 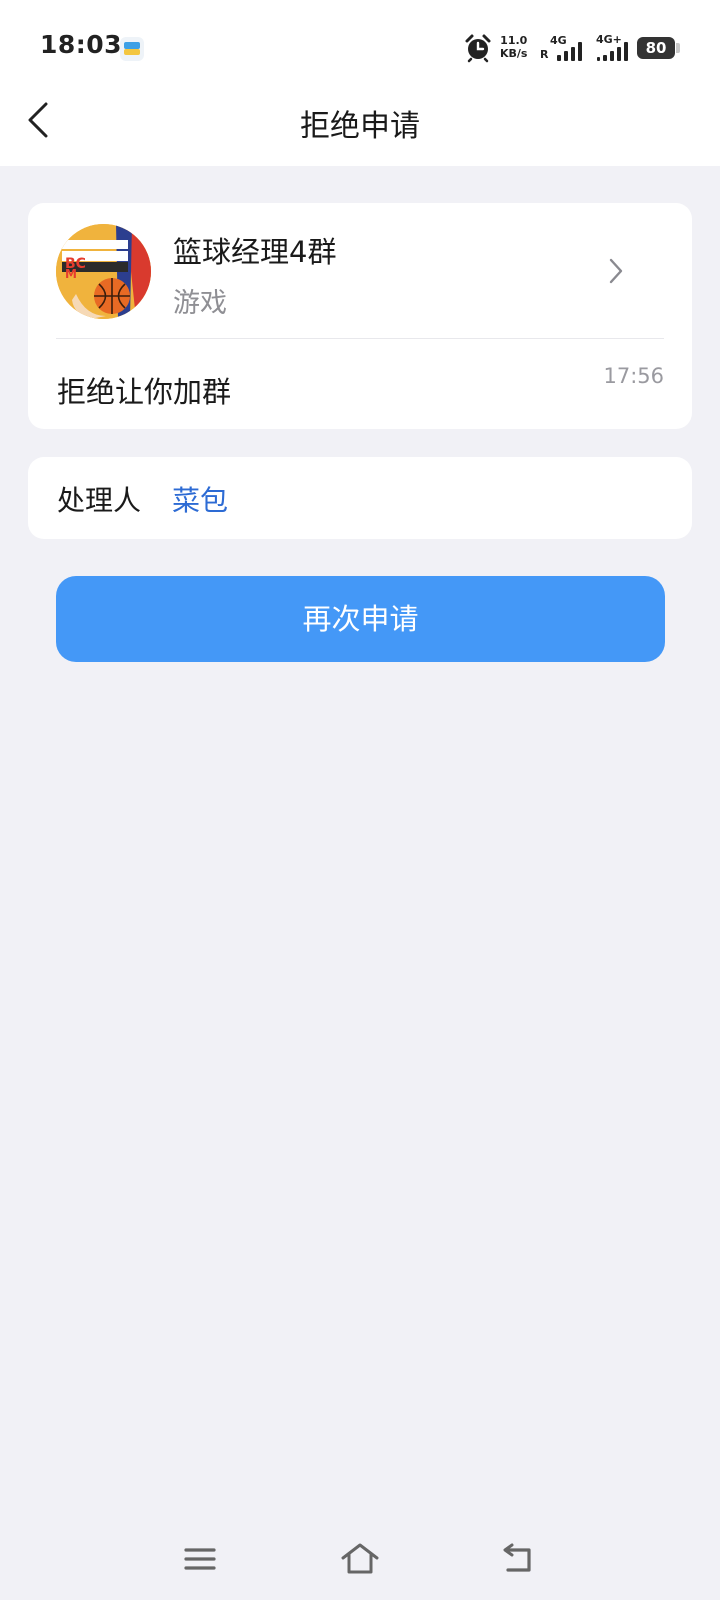 I want to click on home-icon, so click(x=360, y=1559).